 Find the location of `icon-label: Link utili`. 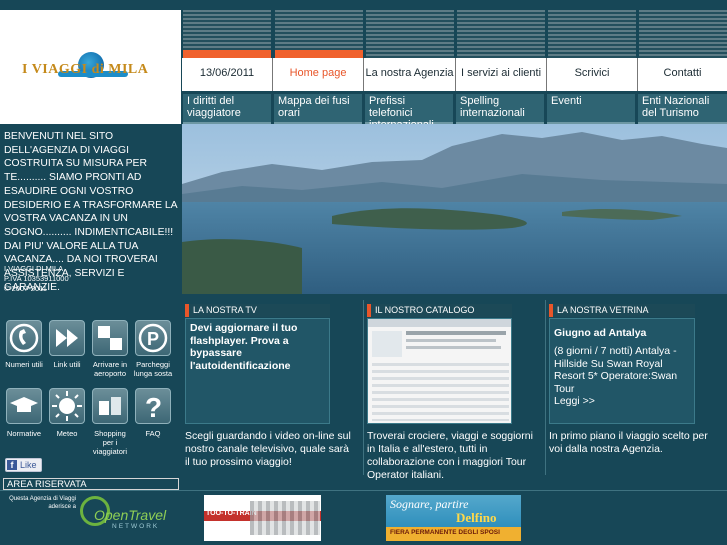

icon-label: Link utili is located at coordinates (67, 364).